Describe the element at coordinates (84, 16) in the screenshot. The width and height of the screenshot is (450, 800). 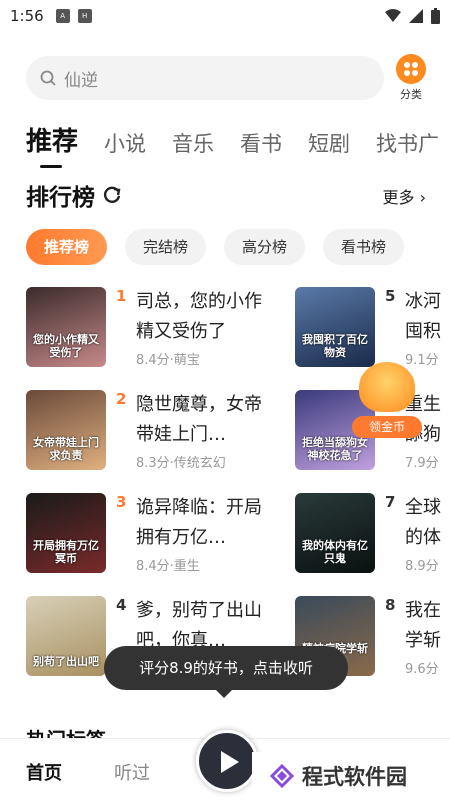
I see `notification-hms-icon: H` at that location.